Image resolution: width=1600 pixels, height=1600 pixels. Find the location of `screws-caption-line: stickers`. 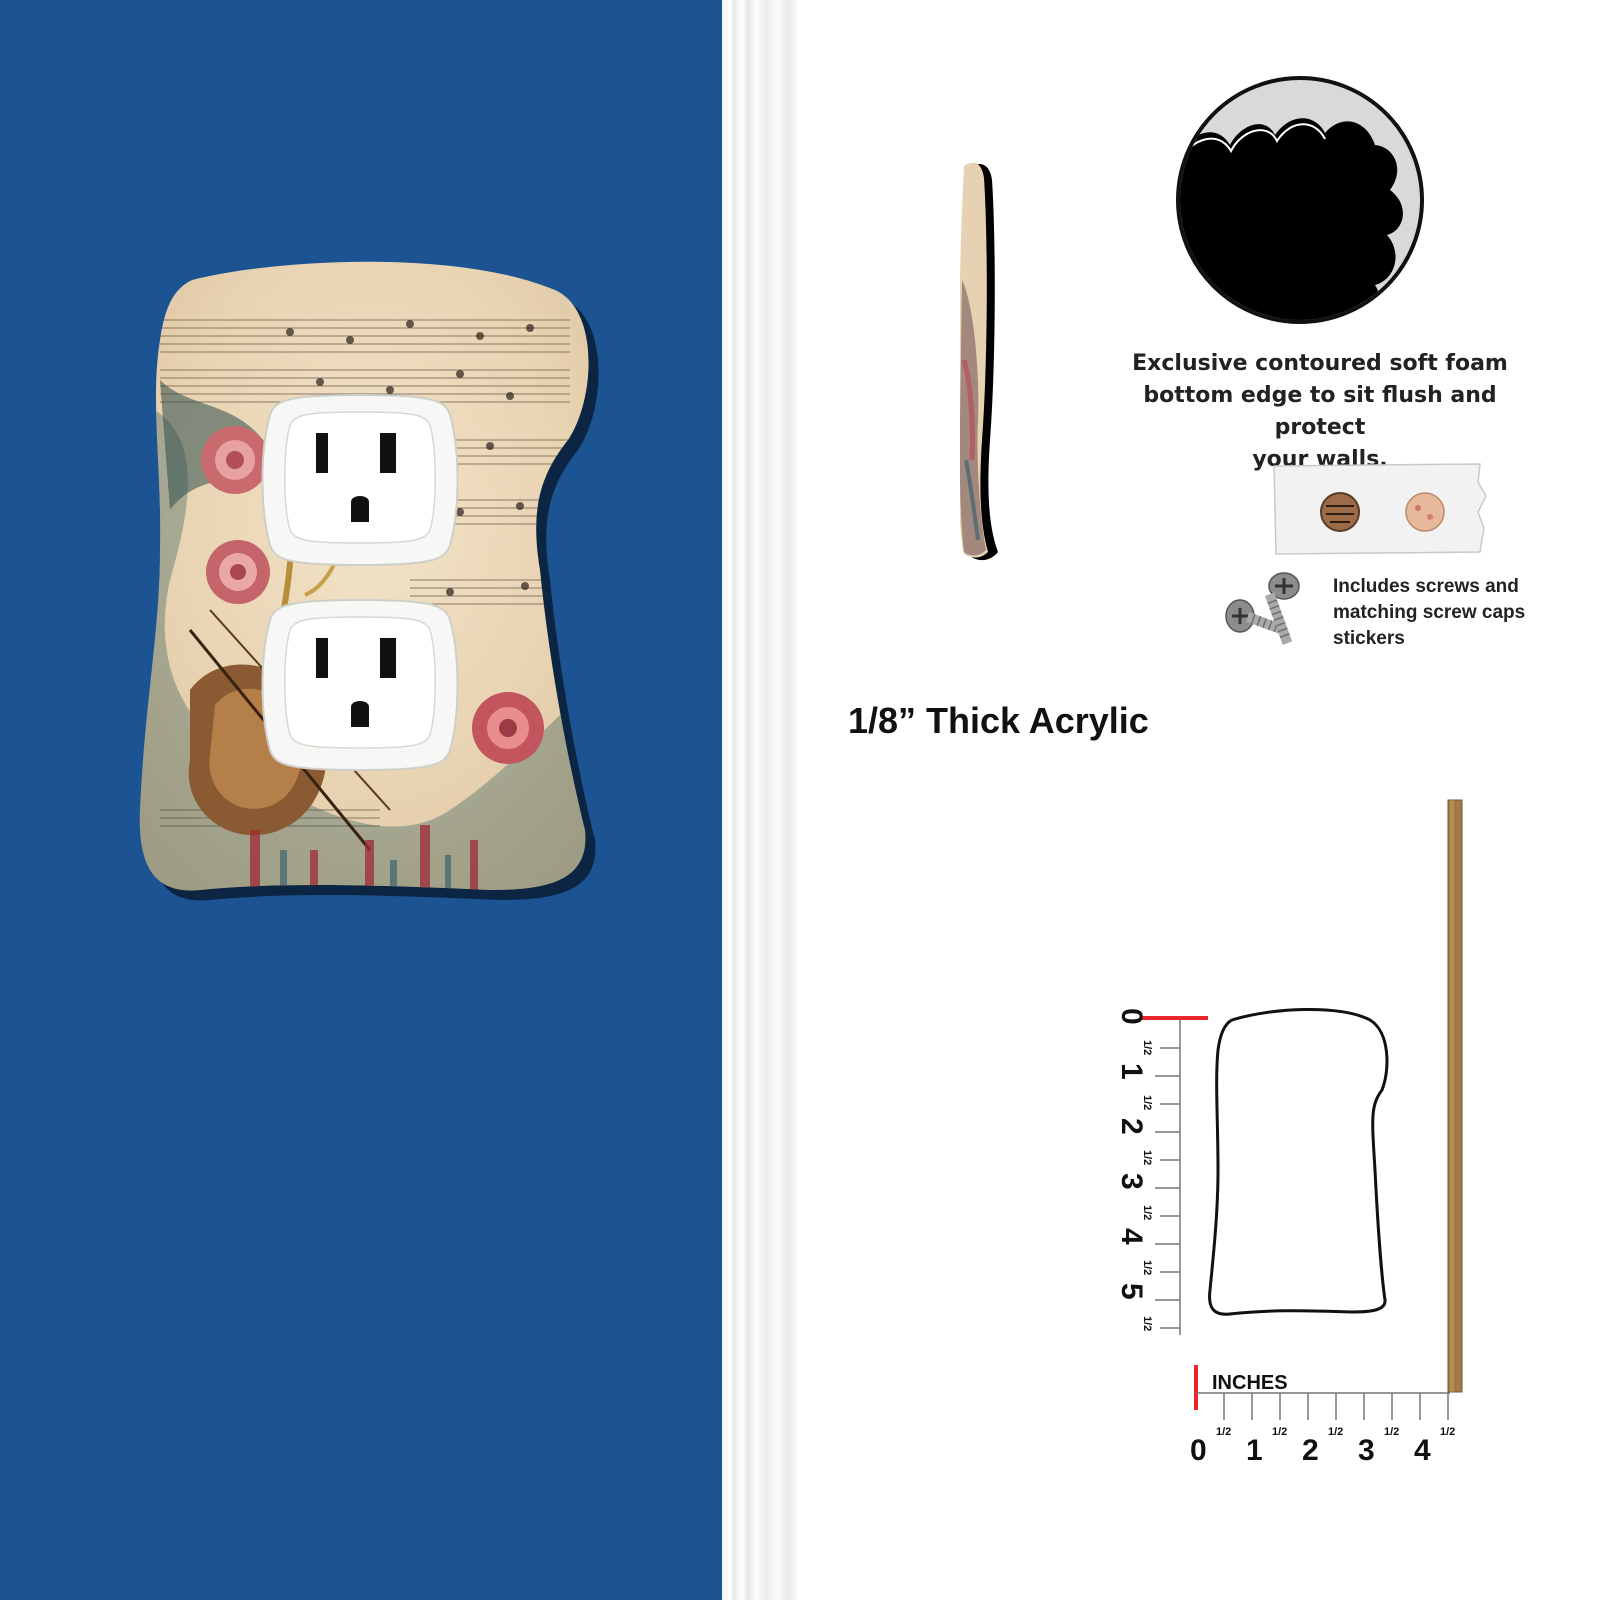

screws-caption-line: stickers is located at coordinates (1369, 638).